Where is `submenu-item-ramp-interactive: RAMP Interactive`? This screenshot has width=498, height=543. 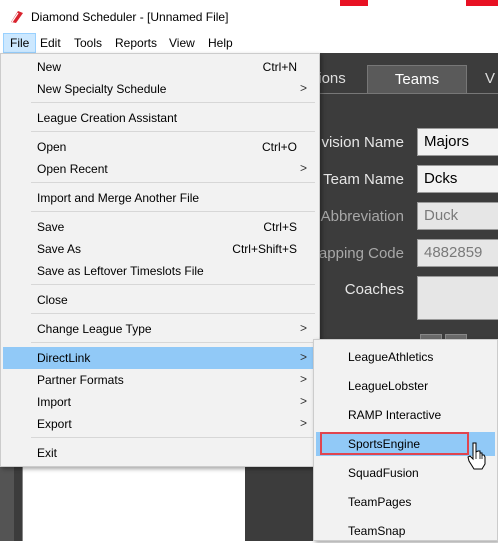 submenu-item-ramp-interactive: RAMP Interactive is located at coordinates (405, 415).